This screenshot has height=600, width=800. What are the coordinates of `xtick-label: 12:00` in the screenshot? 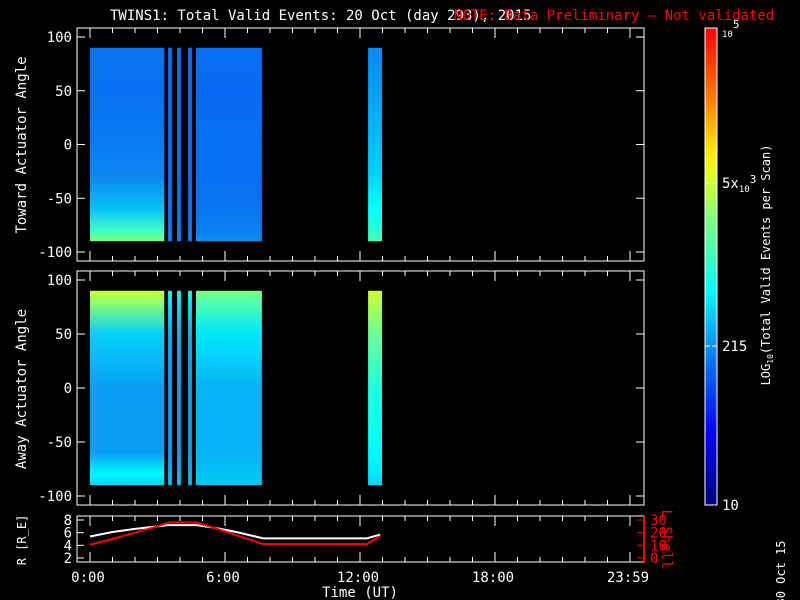 It's located at (358, 578).